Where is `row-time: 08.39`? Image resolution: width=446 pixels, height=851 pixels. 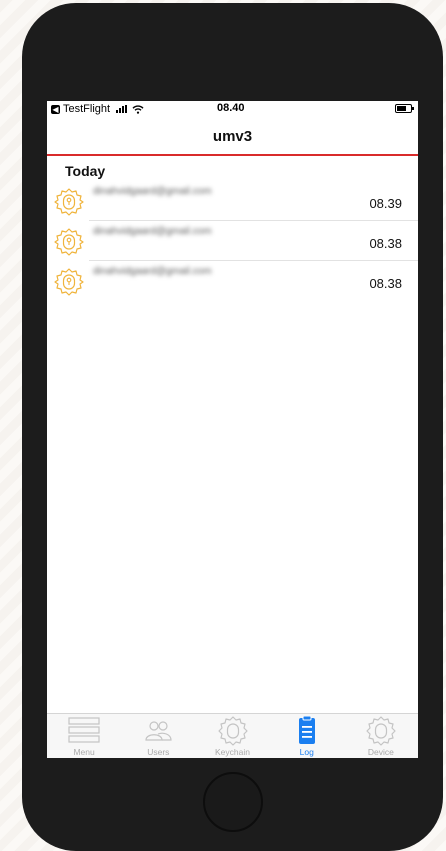
row-time: 08.39 is located at coordinates (385, 203).